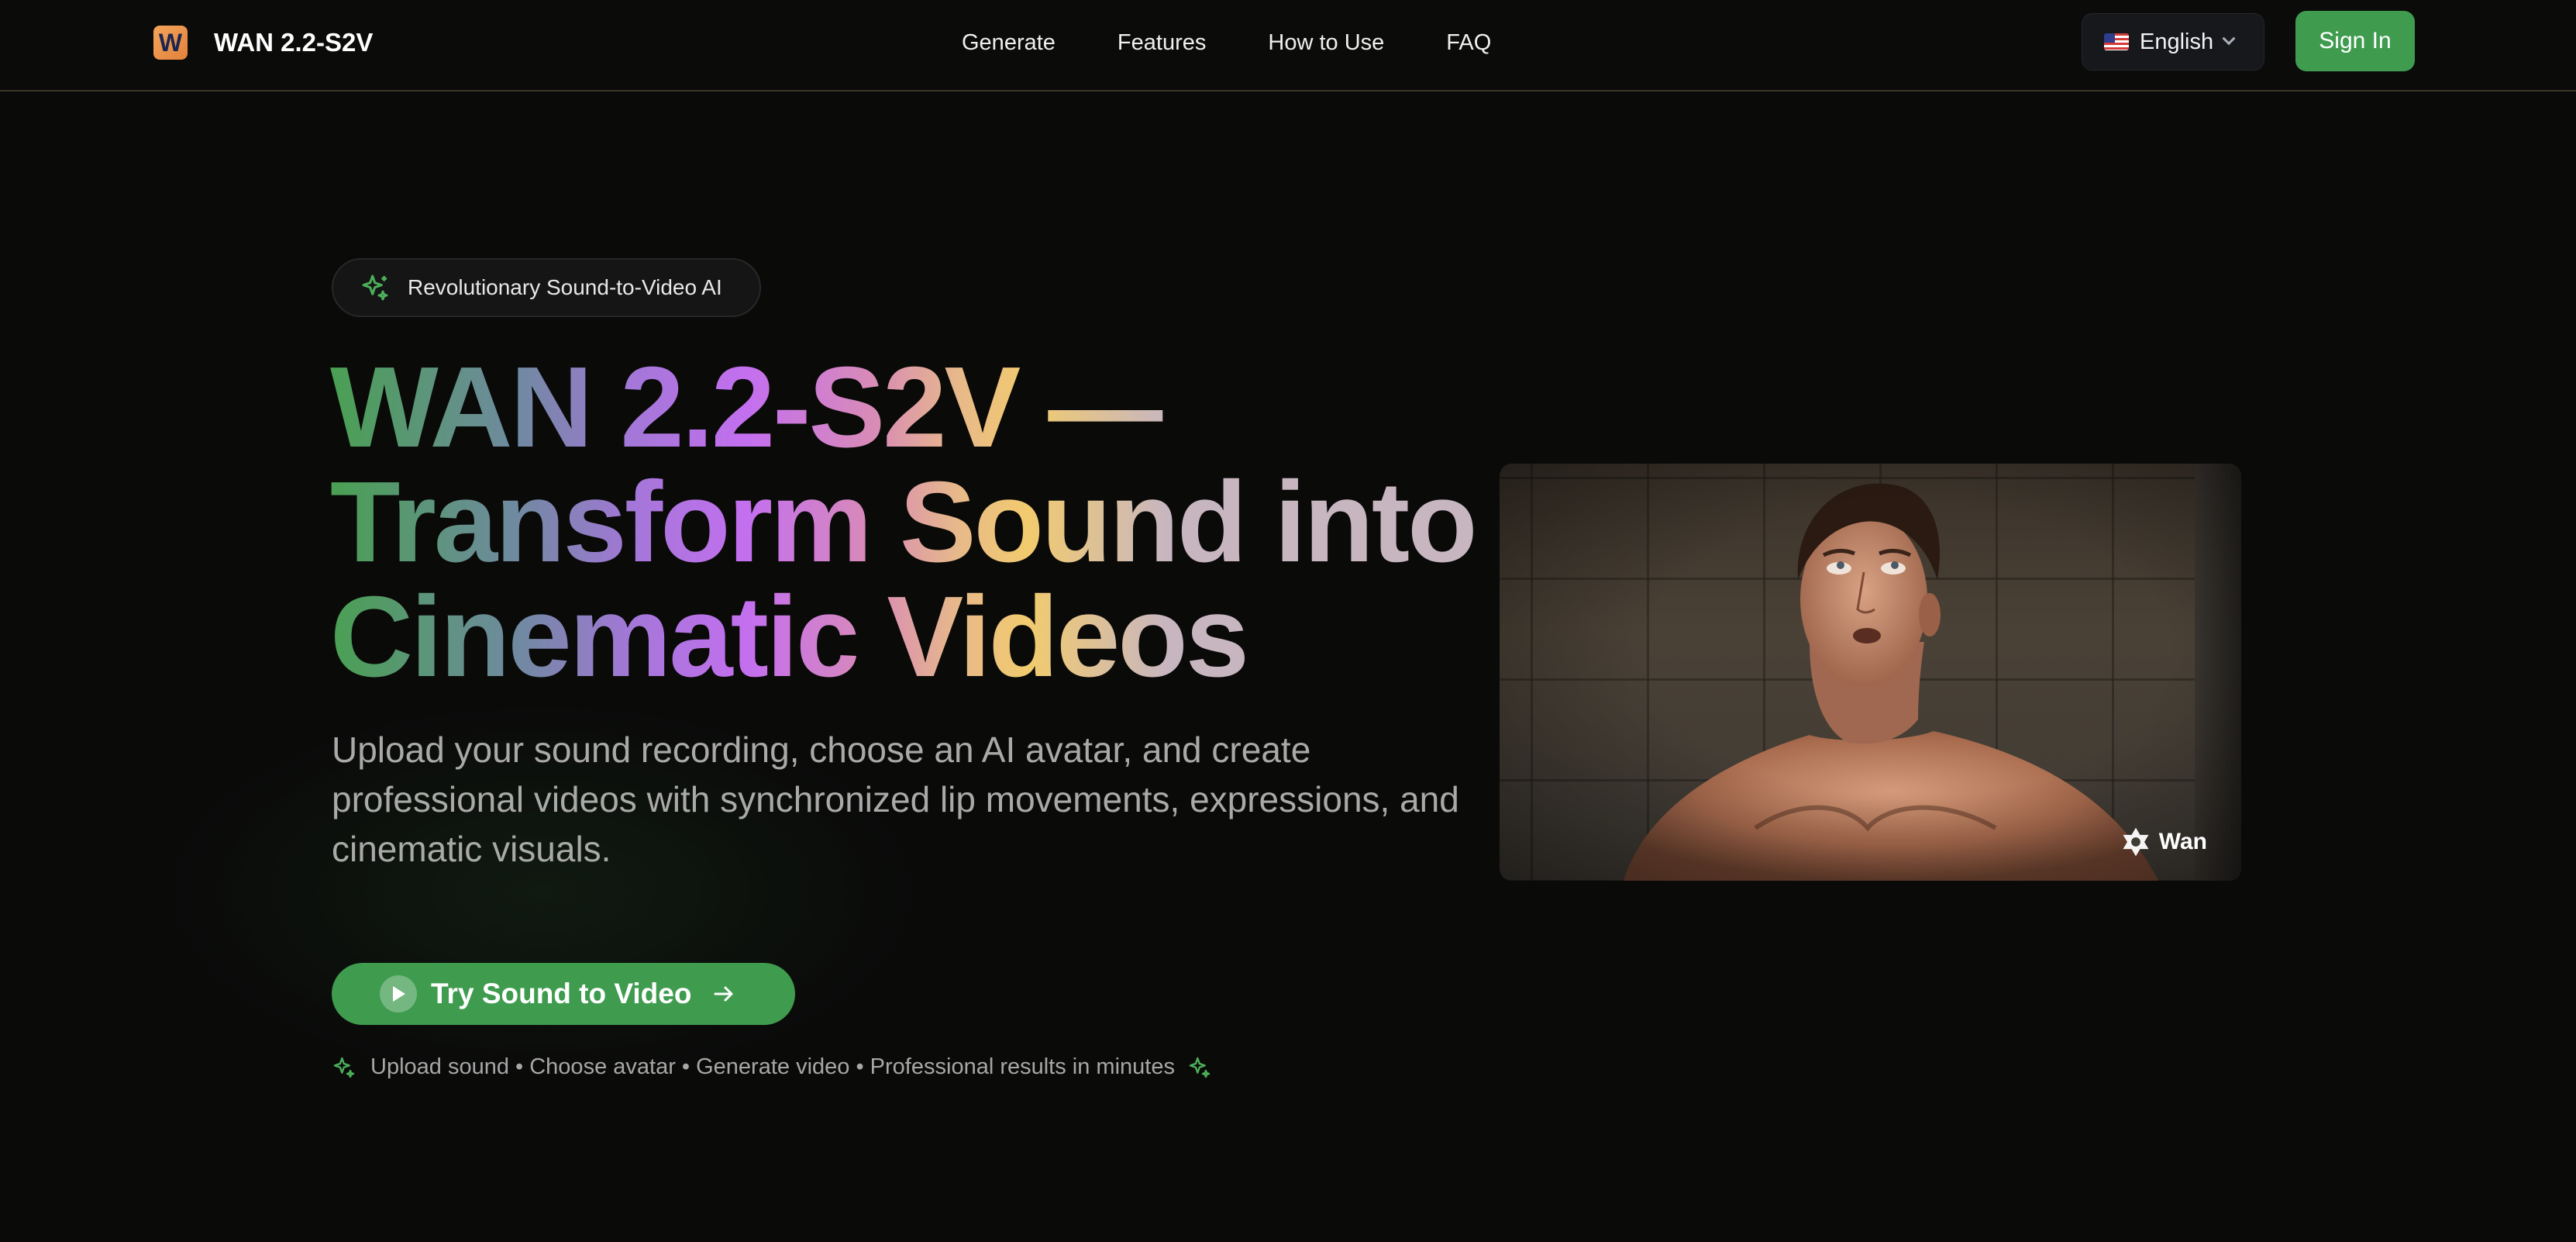  I want to click on video-vignette, so click(1870, 672).